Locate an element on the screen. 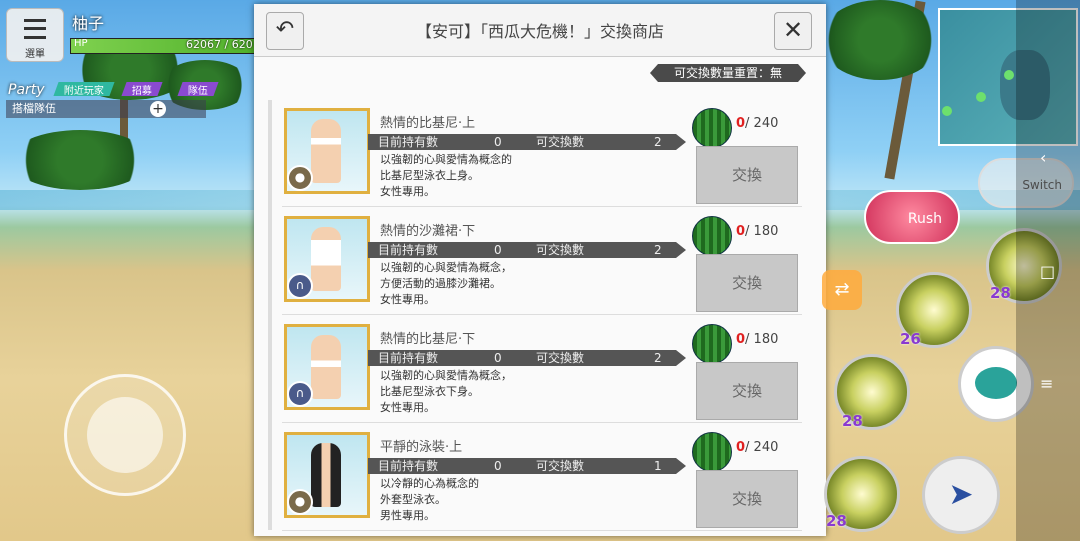 The image size is (1080, 541). panel-header: ↶ 【安可】「西瓜大危機！」交換商店 ✕ is located at coordinates (540, 30).